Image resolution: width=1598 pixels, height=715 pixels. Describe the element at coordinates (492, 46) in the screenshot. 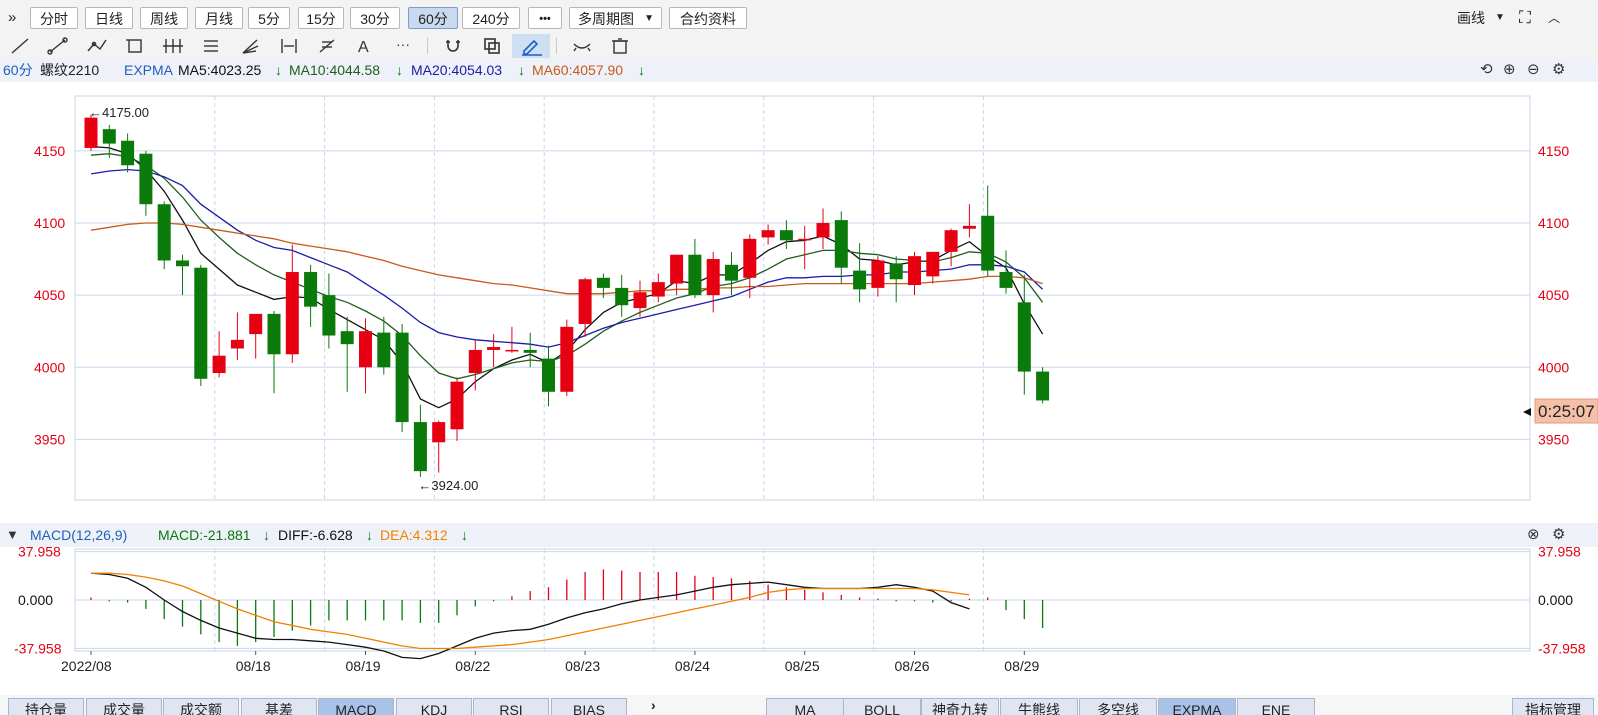

I see `copy-icon` at that location.